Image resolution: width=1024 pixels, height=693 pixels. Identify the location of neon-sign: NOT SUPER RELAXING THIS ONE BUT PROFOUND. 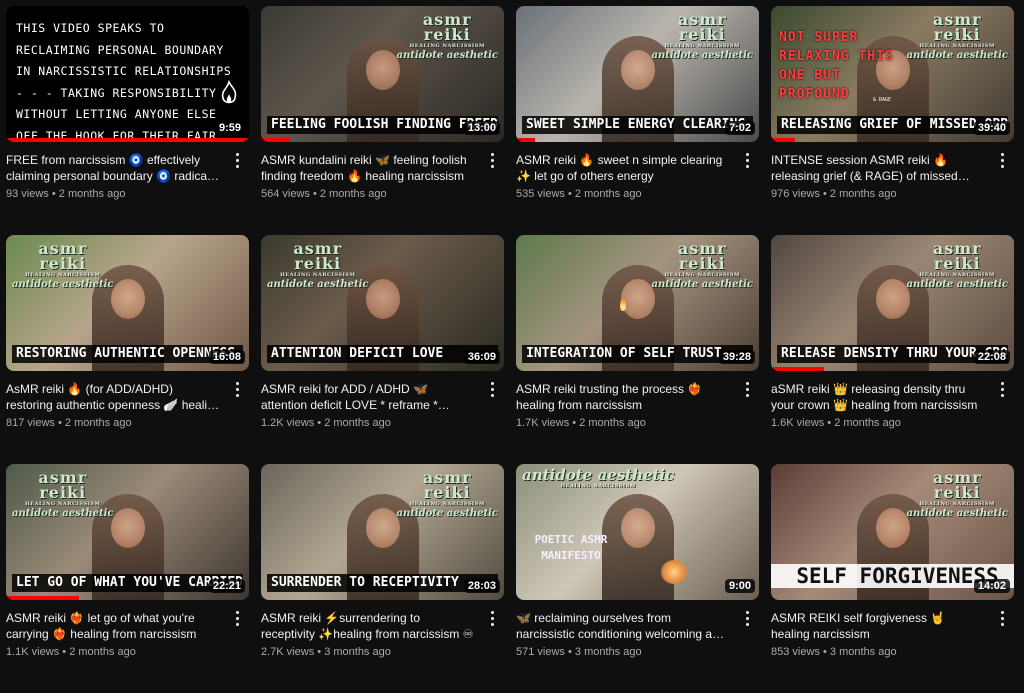
(836, 66).